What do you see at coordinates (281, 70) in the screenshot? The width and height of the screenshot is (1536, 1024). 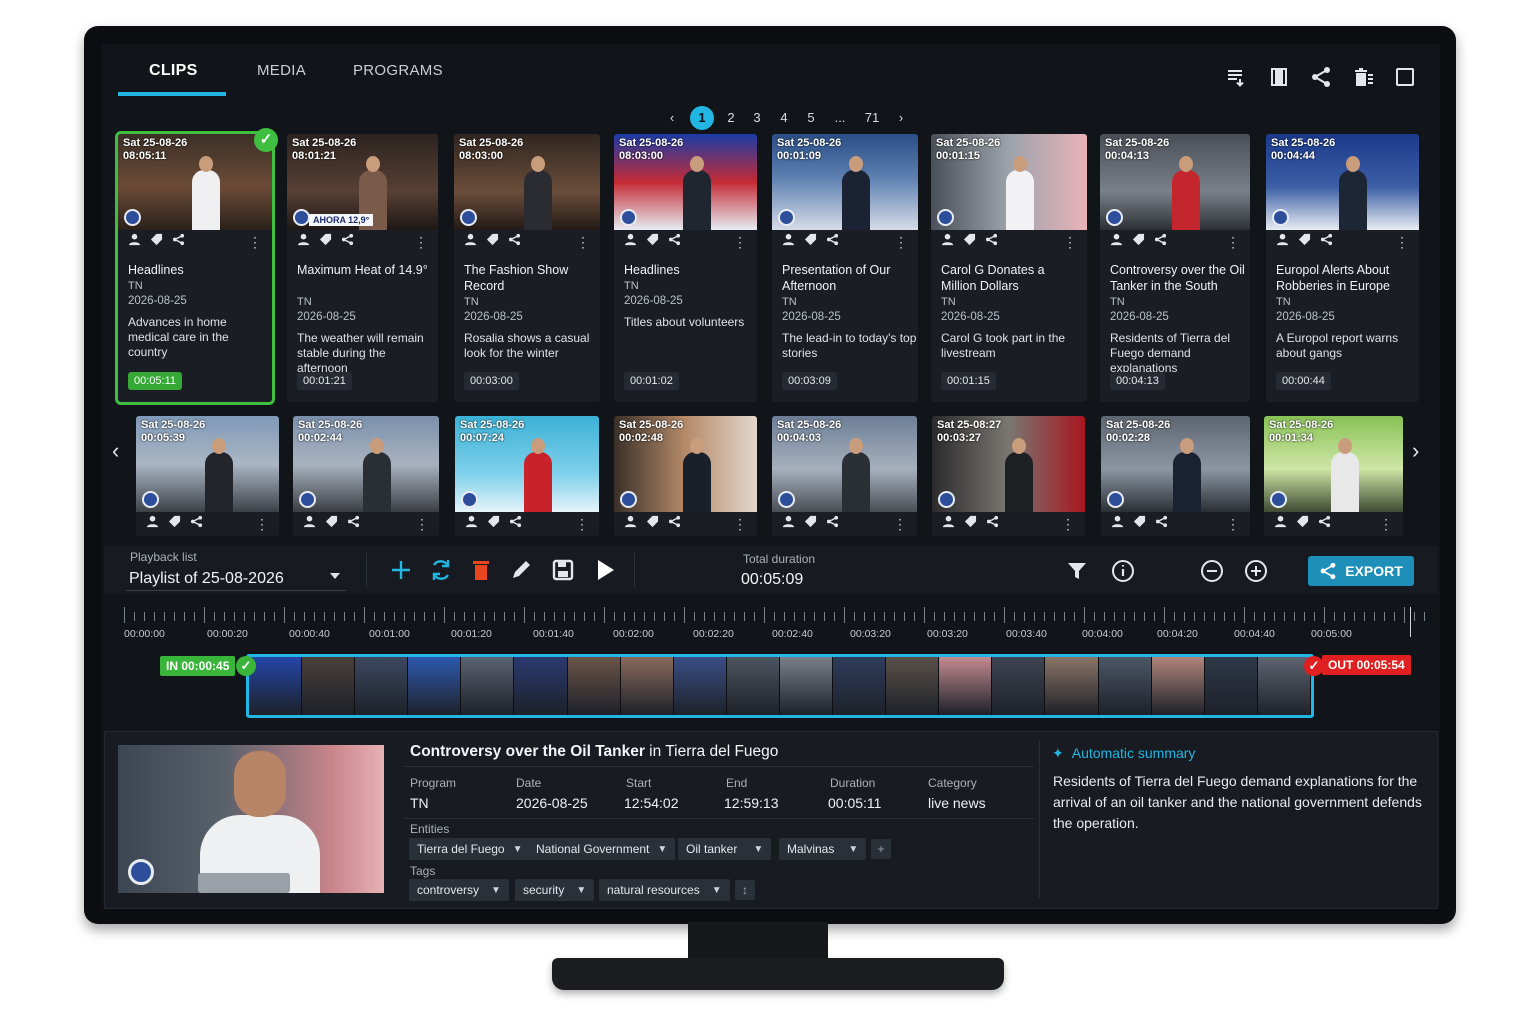 I see `tab-media: MEDIA` at bounding box center [281, 70].